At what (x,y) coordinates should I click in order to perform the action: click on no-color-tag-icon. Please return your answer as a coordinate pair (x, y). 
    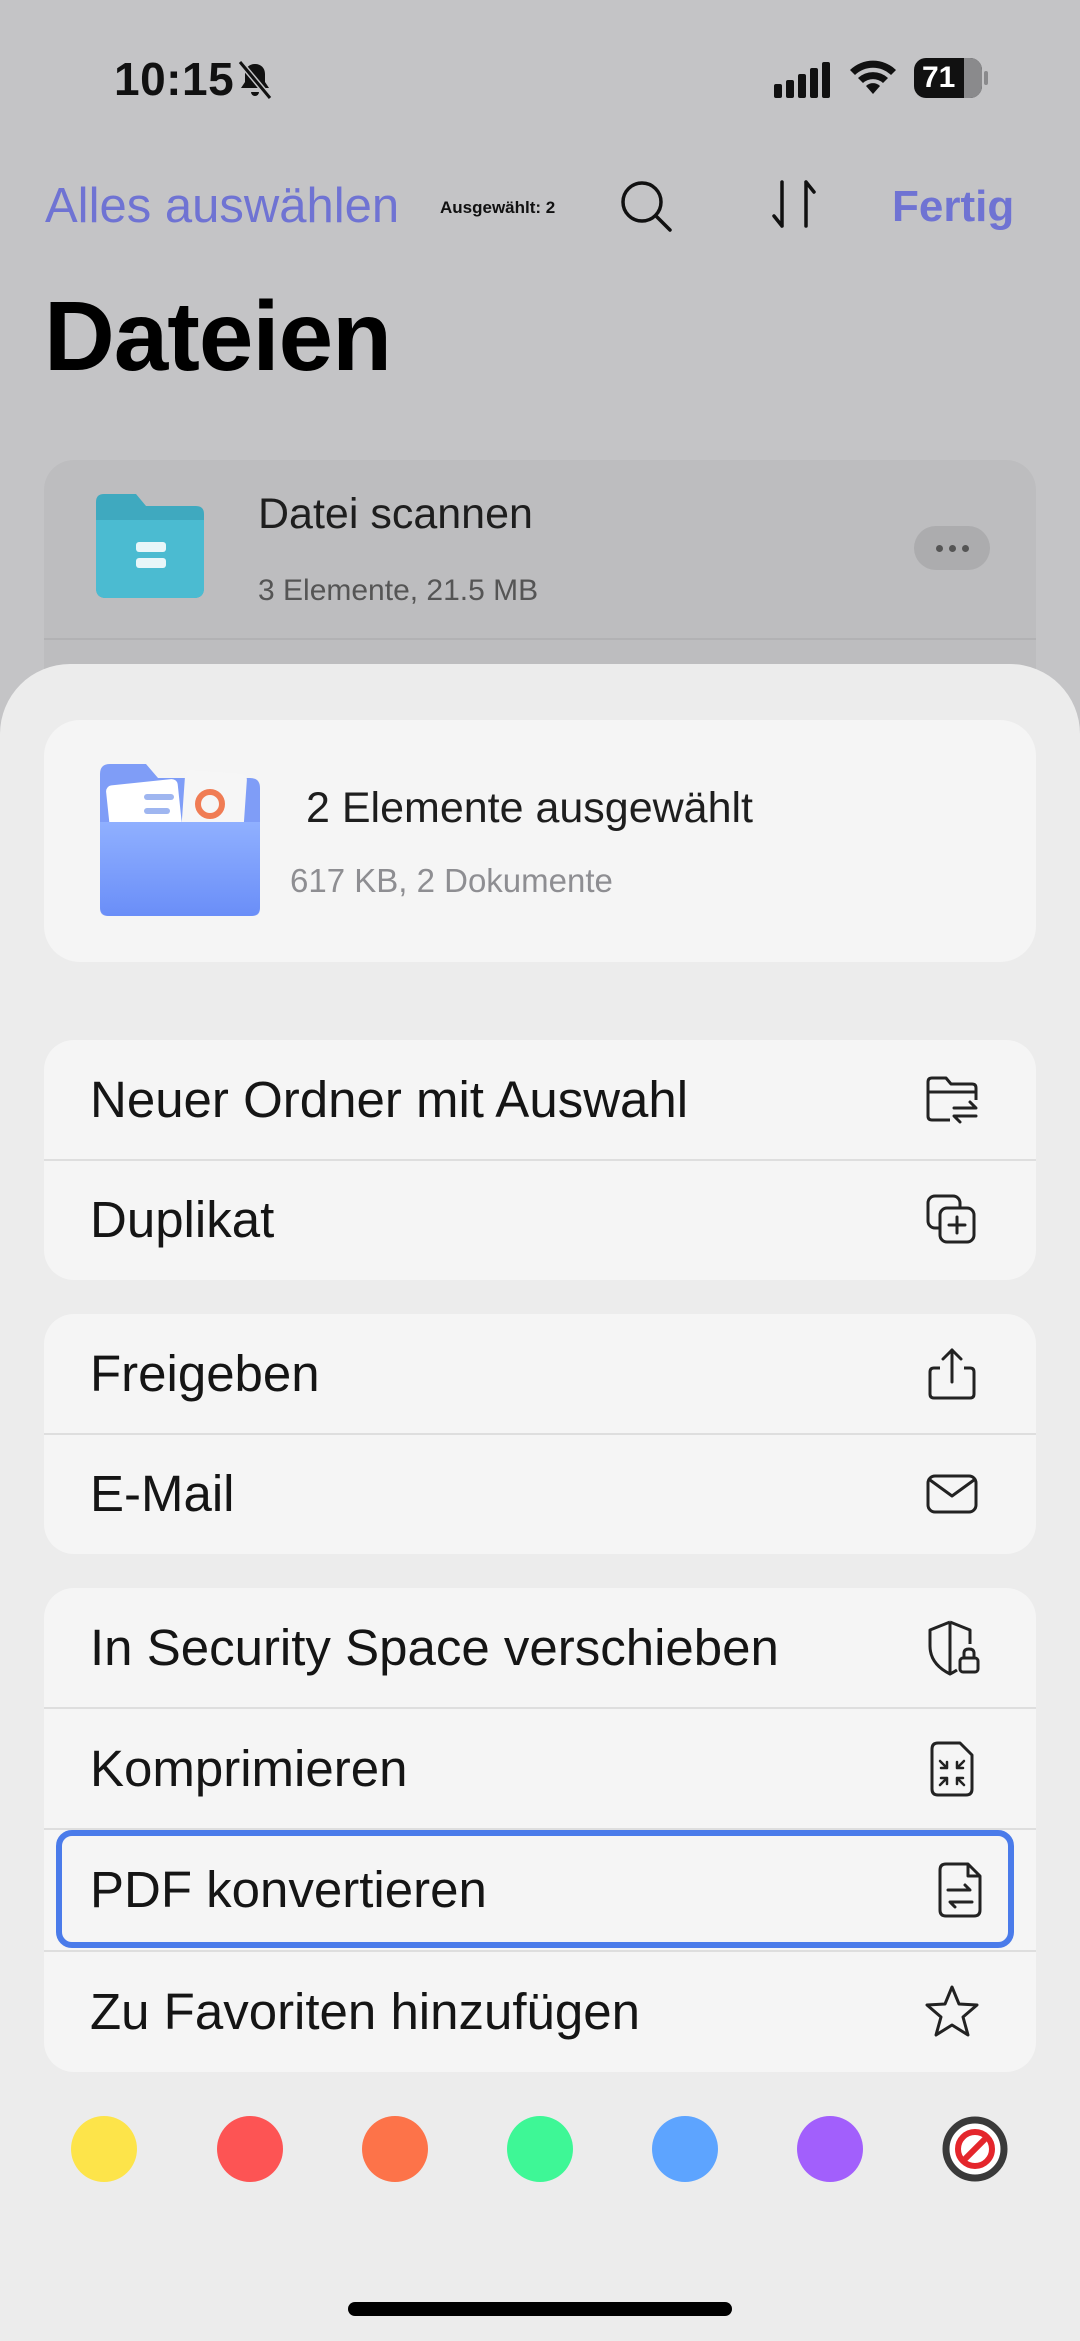
    Looking at the image, I should click on (975, 2149).